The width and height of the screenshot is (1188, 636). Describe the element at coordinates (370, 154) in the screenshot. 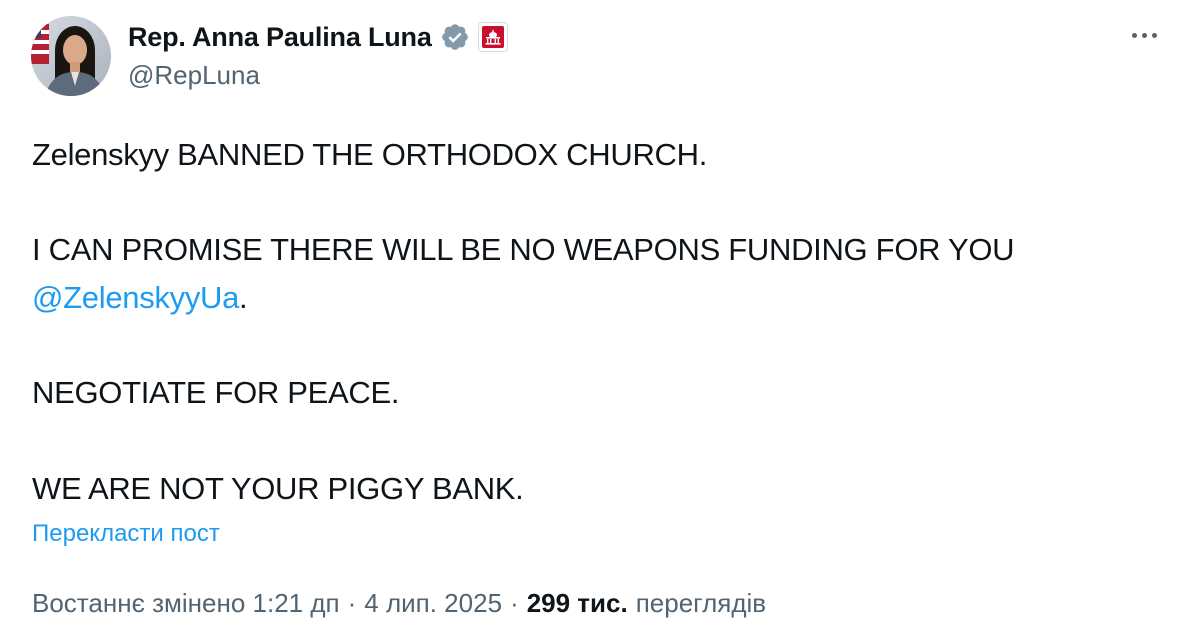

I see `tweet-text-line-1: Zelenskyy BANNED THE ORTHODOX CHURCH.` at that location.